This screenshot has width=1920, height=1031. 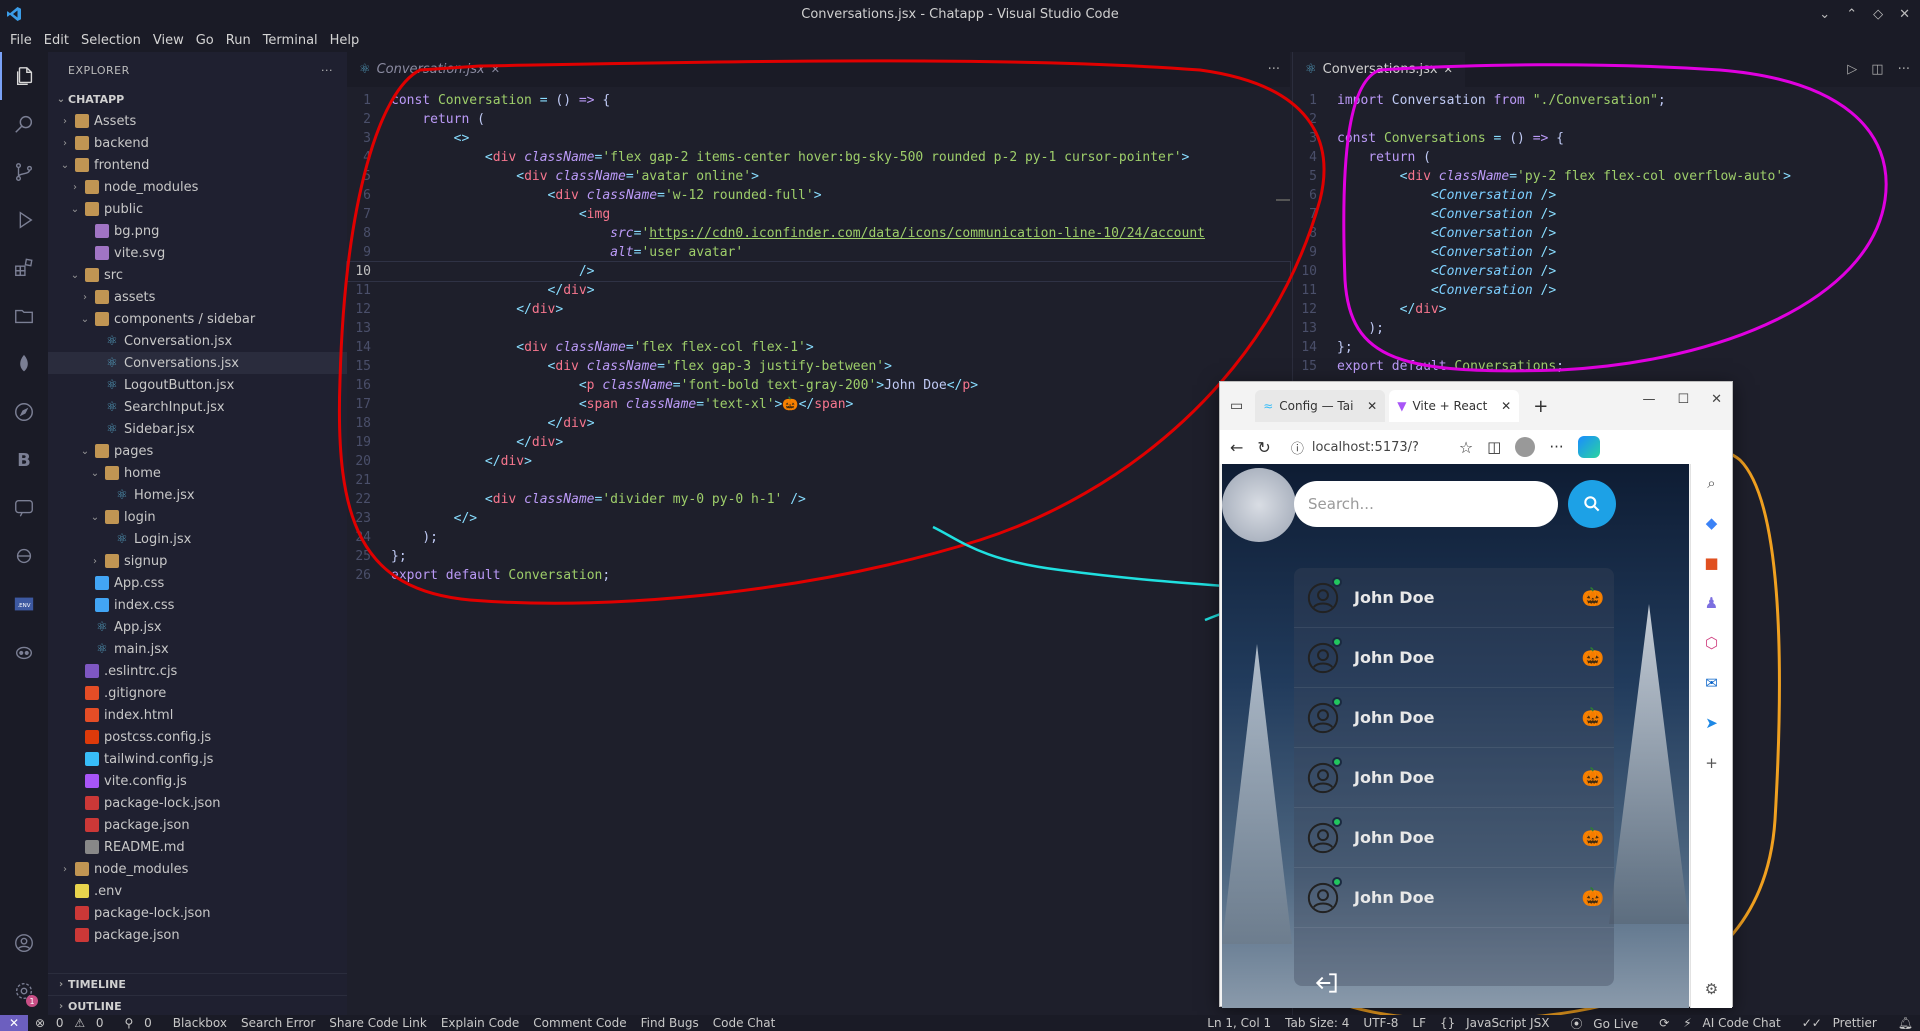 What do you see at coordinates (197, 539) in the screenshot?
I see `file-item: ⚛ Login.jsx` at bounding box center [197, 539].